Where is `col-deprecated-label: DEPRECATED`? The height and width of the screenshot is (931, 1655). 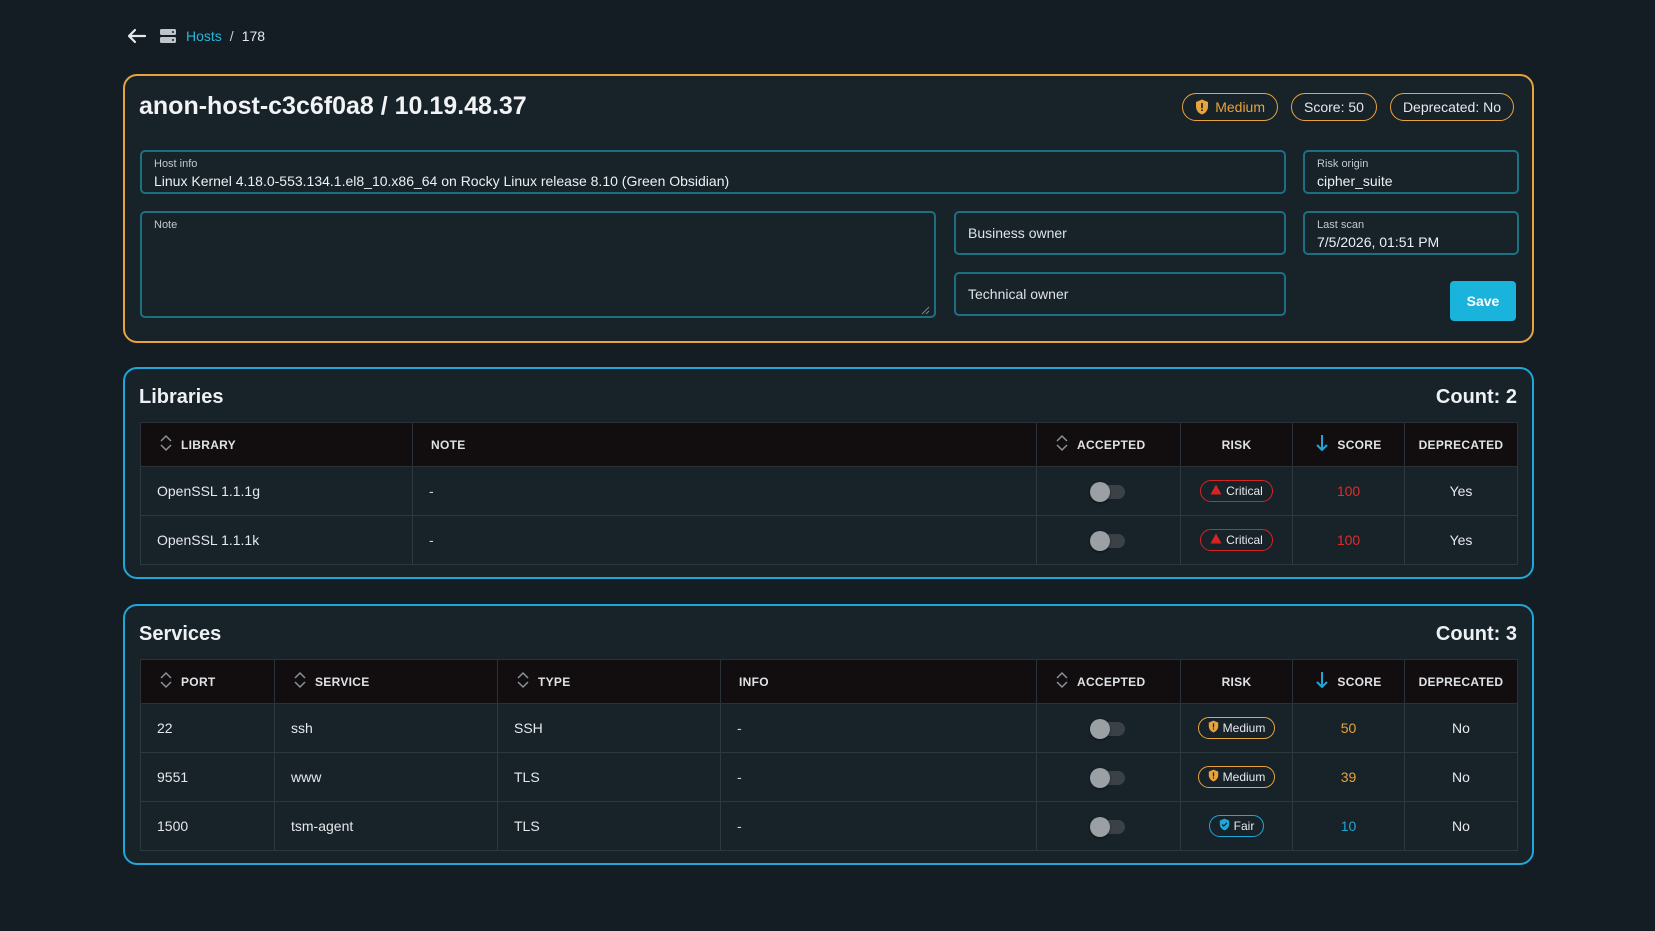
col-deprecated-label: DEPRECATED is located at coordinates (1461, 444).